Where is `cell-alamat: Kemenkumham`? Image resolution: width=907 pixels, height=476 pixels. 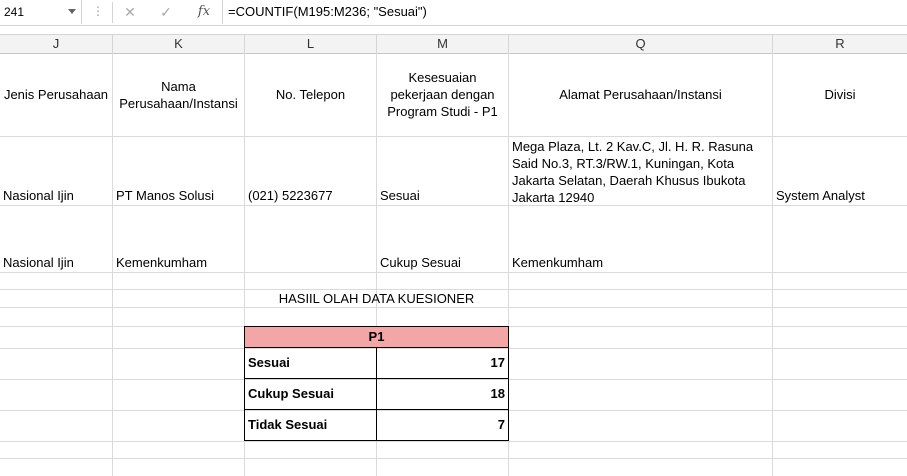
cell-alamat: Kemenkumham is located at coordinates (640, 239).